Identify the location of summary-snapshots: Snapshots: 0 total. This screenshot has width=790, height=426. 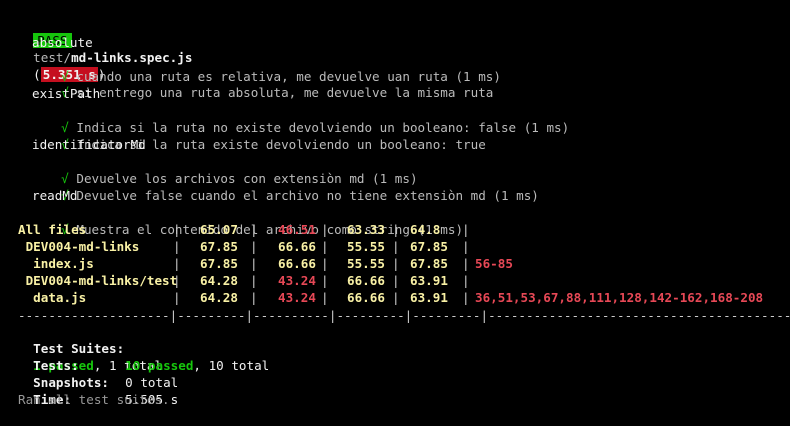
(98, 373).